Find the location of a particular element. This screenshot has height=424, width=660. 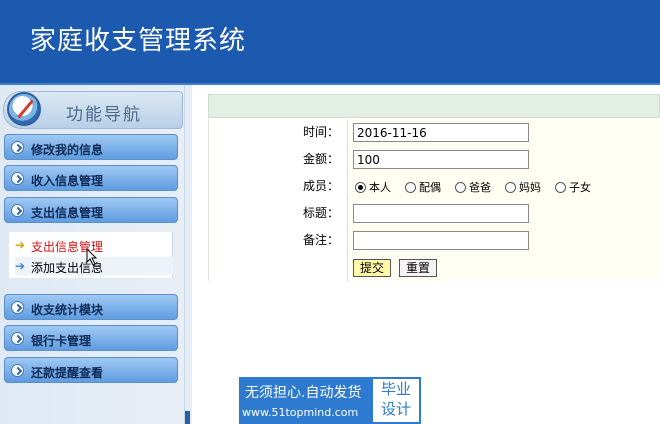

menu-expense-management: 支出信息管理 is located at coordinates (91, 210).